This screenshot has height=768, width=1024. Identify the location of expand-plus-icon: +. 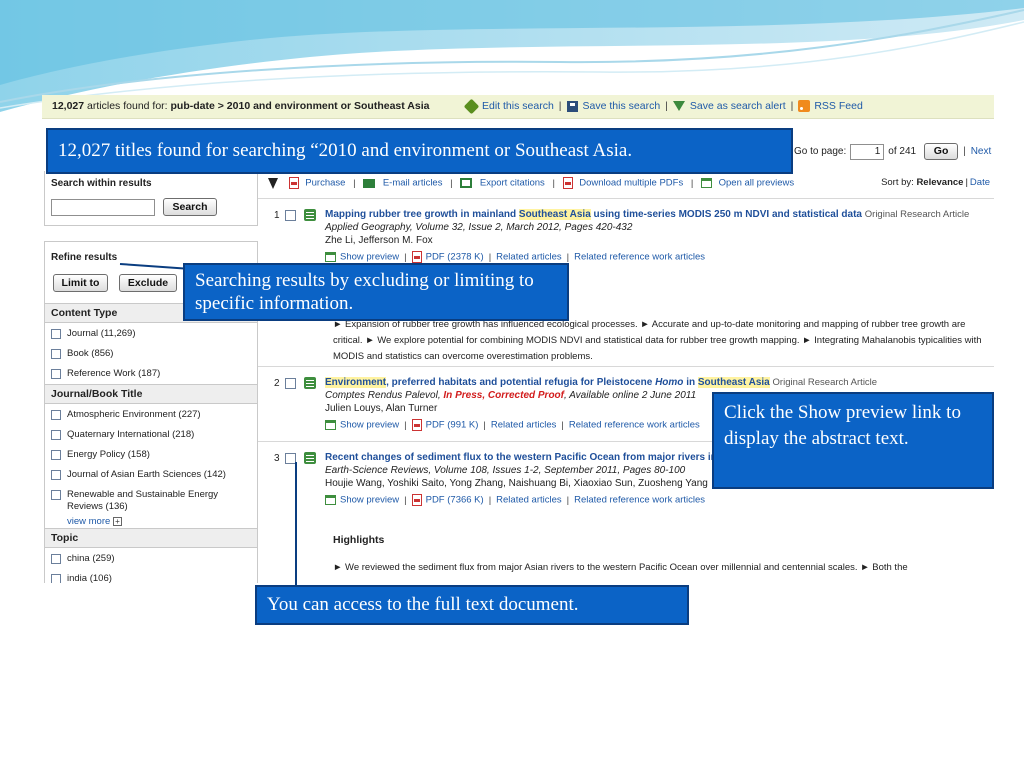
(117, 521).